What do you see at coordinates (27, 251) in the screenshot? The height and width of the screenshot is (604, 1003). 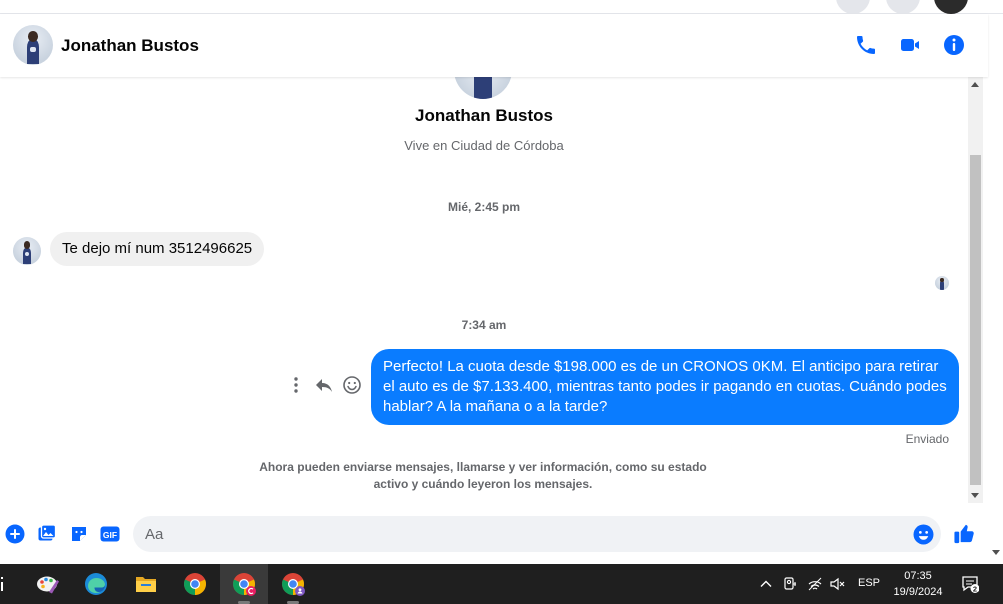 I see `incoming-avatar` at bounding box center [27, 251].